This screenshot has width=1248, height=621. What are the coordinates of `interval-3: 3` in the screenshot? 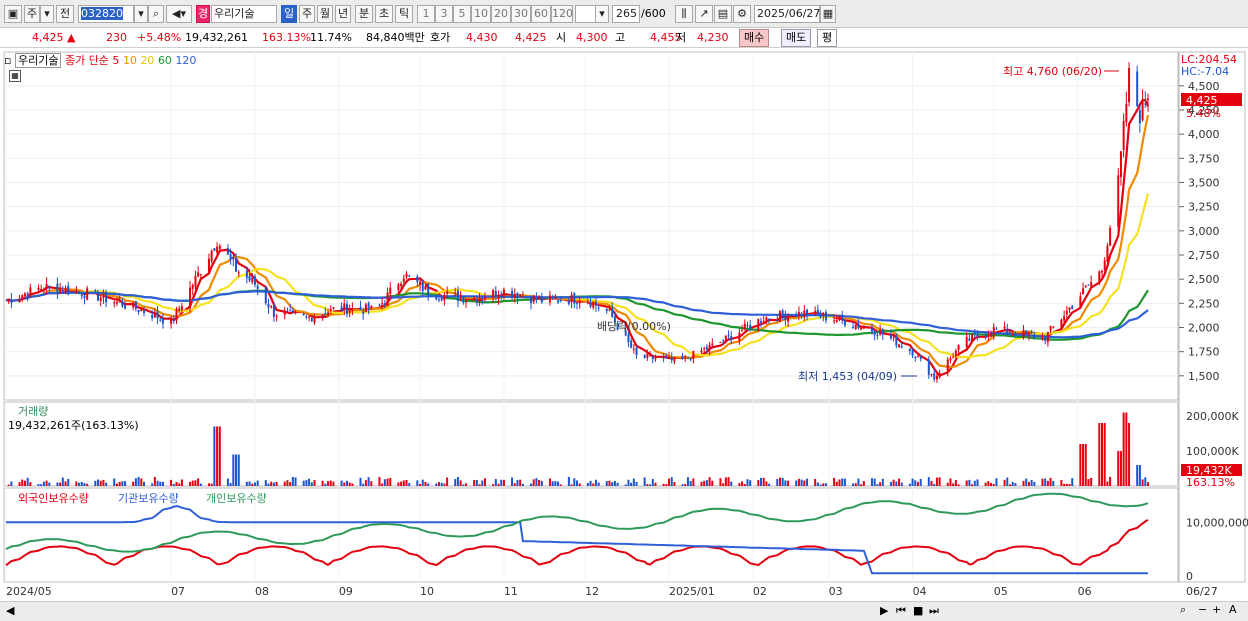 It's located at (444, 14).